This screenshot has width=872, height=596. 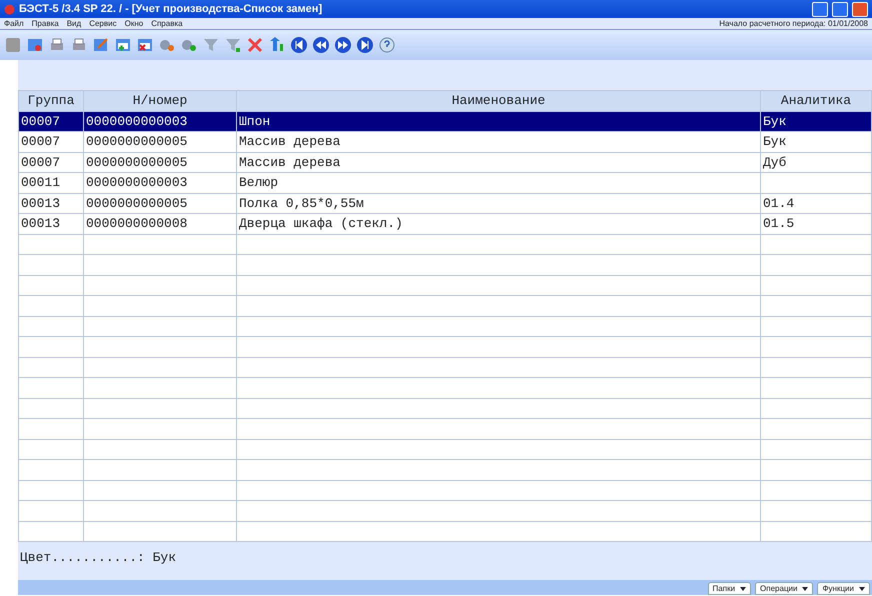 I want to click on menu-item: Вид, so click(x=74, y=24).